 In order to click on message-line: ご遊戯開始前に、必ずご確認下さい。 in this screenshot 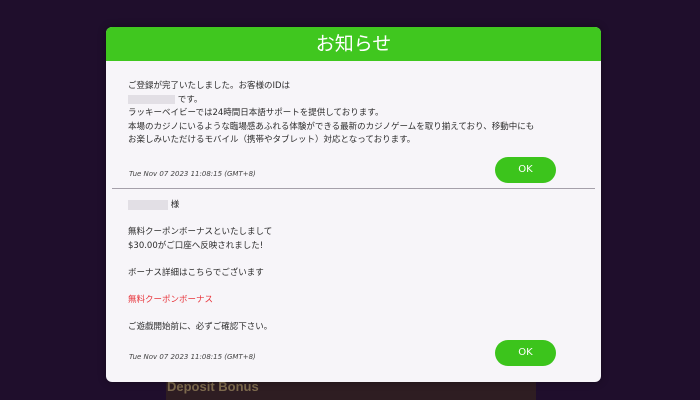, I will do `click(200, 326)`.